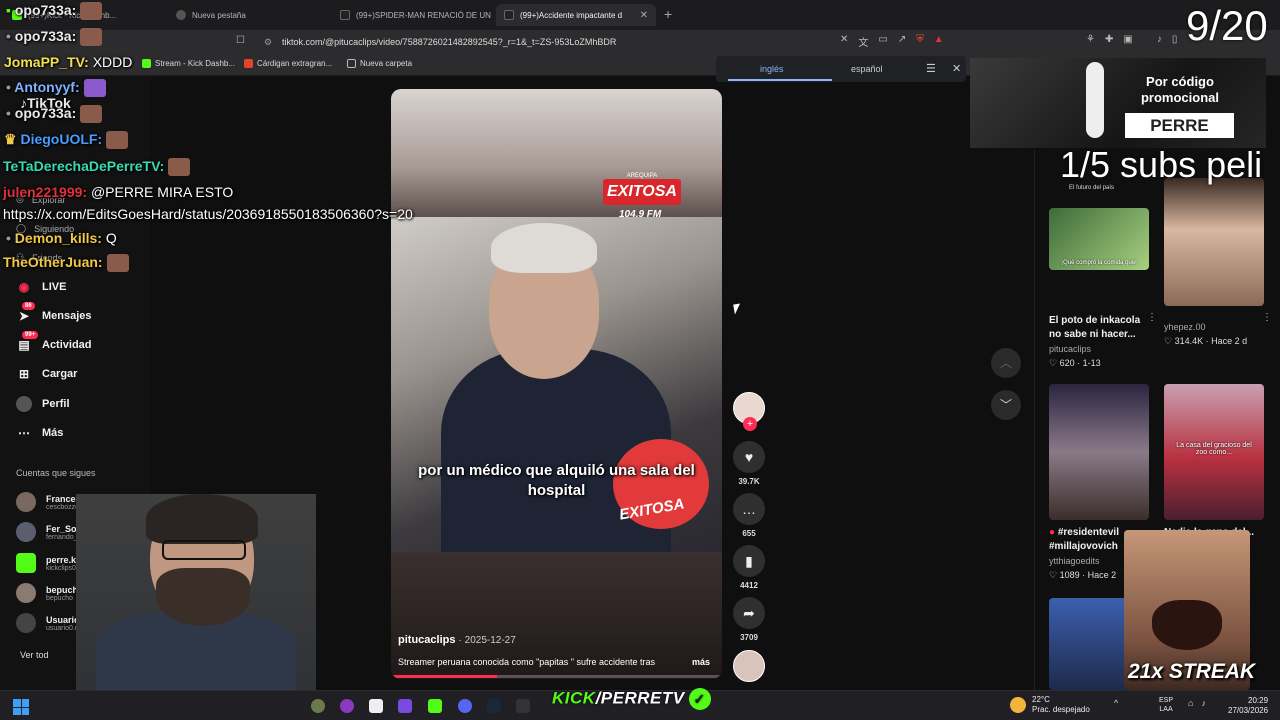 Image resolution: width=1280 pixels, height=720 pixels. What do you see at coordinates (576, 15) in the screenshot?
I see `browser-tab-active: (99+)Accidente impactante d ✕` at bounding box center [576, 15].